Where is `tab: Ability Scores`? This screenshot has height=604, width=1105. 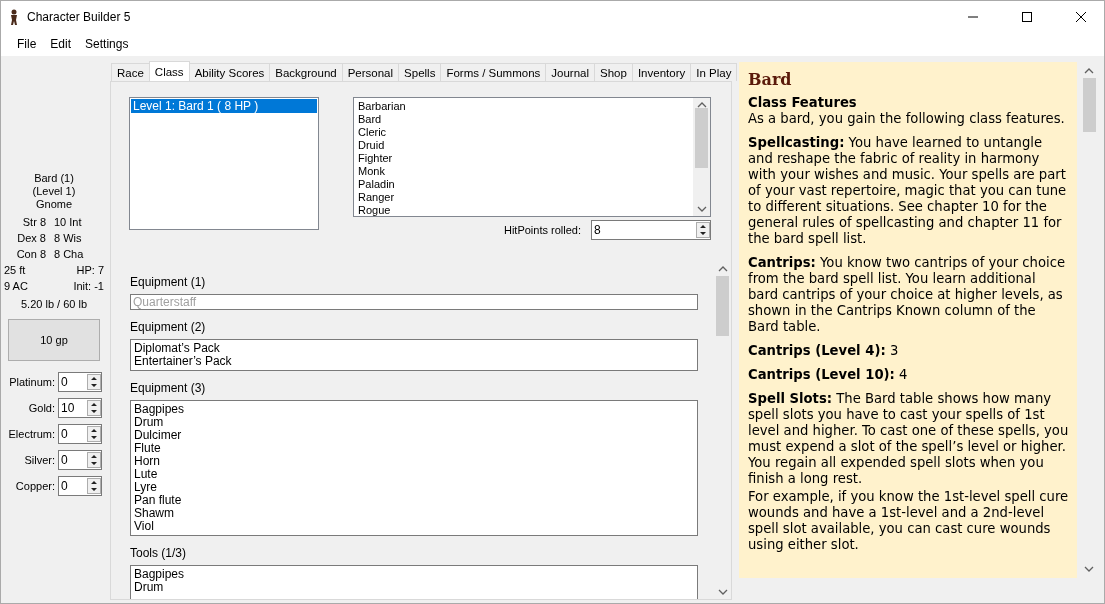
tab: Ability Scores is located at coordinates (229, 72).